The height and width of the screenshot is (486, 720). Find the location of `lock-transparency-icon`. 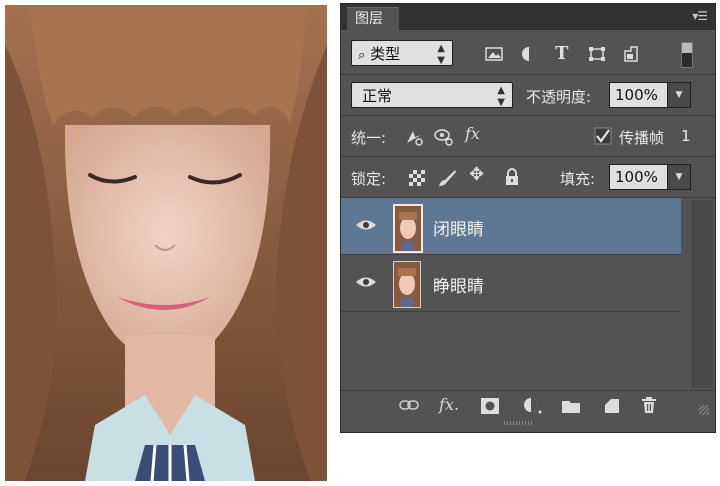

lock-transparency-icon is located at coordinates (417, 178).